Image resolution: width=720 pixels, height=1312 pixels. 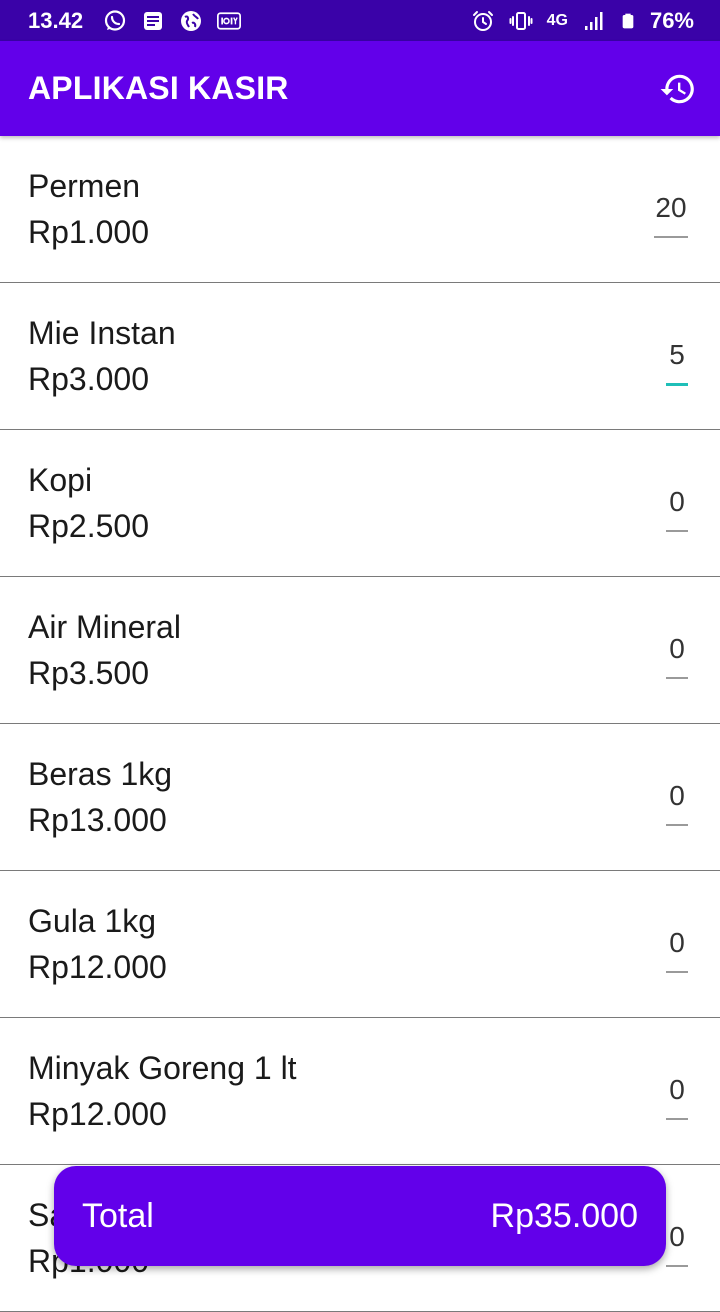 I want to click on battery-percent: 76%, so click(x=671, y=20).